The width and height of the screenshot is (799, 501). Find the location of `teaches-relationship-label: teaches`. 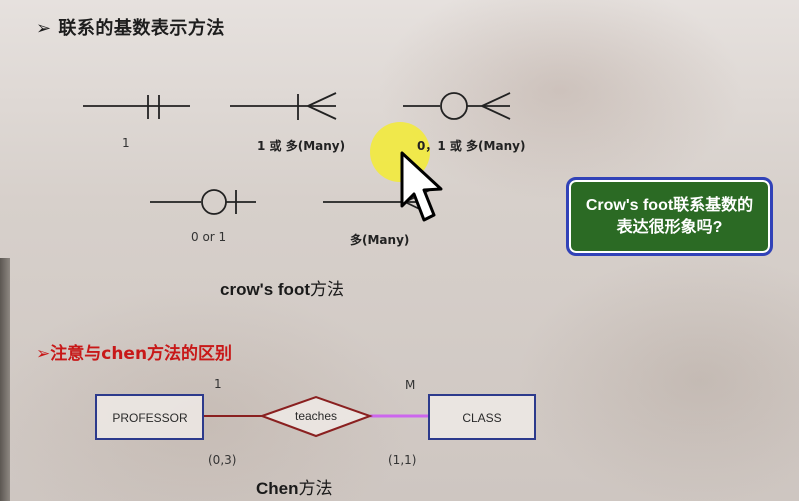

teaches-relationship-label: teaches is located at coordinates (316, 416).